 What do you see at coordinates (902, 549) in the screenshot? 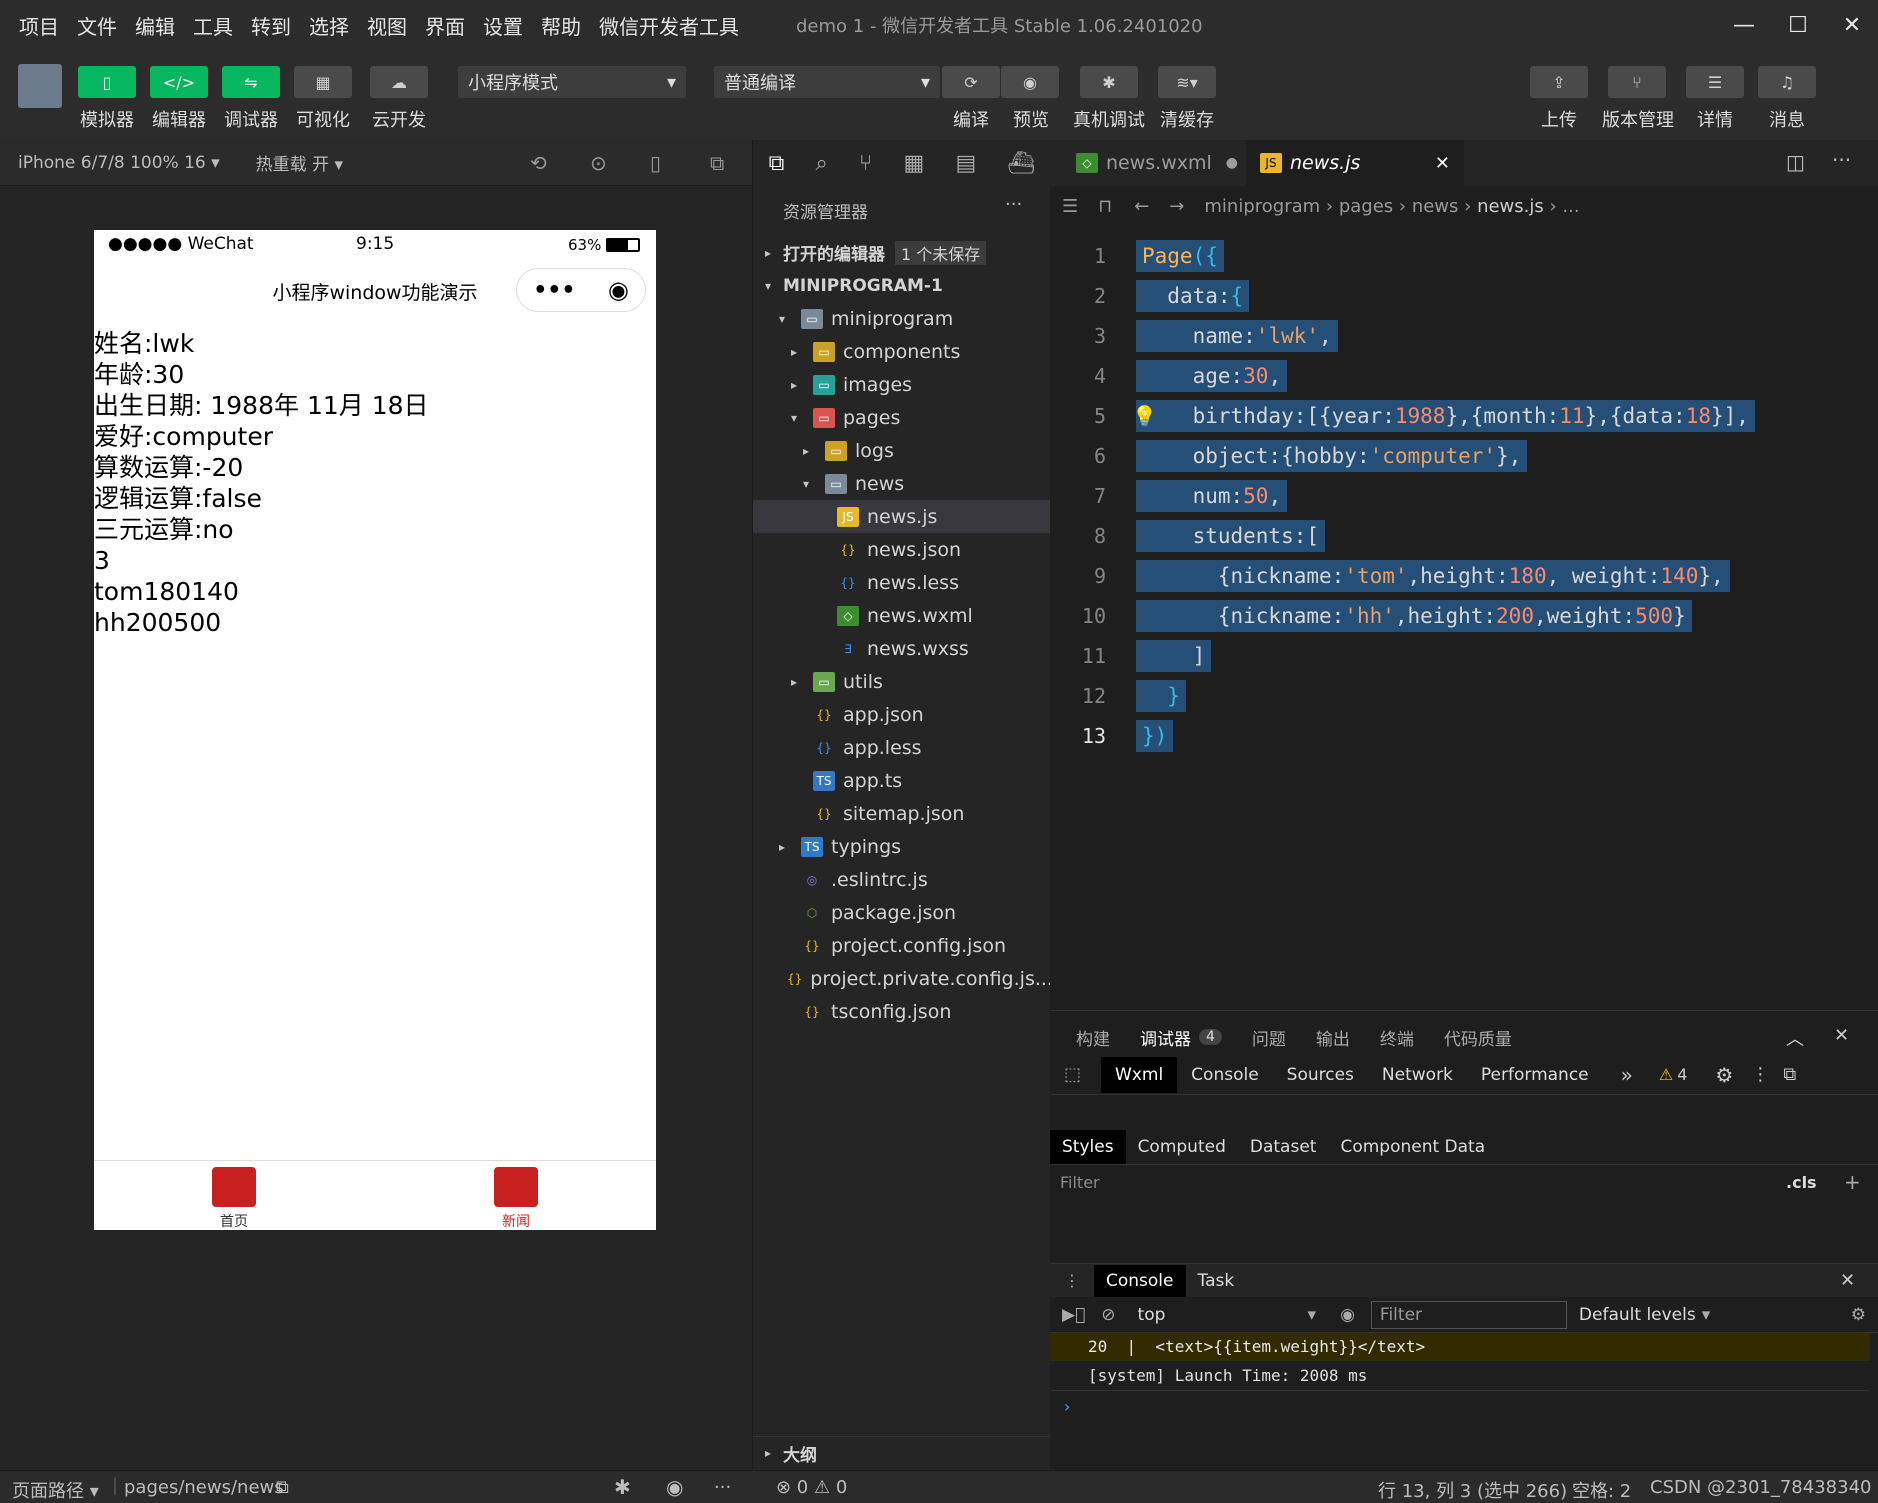
I see `tree-item: {} news.json` at bounding box center [902, 549].